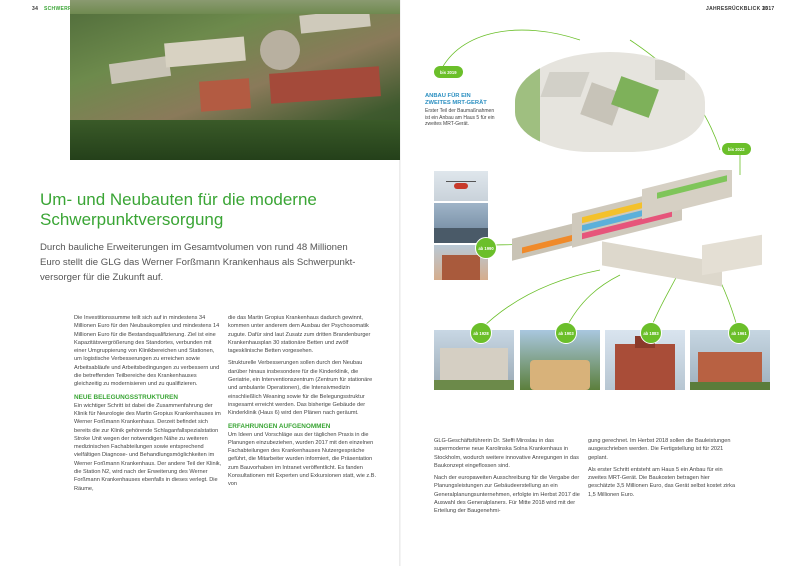 Image resolution: width=800 pixels, height=566 pixels. What do you see at coordinates (126, 397) in the screenshot?
I see `subheading: NEUE BELEGUNGSSTRUKTUREN` at bounding box center [126, 397].